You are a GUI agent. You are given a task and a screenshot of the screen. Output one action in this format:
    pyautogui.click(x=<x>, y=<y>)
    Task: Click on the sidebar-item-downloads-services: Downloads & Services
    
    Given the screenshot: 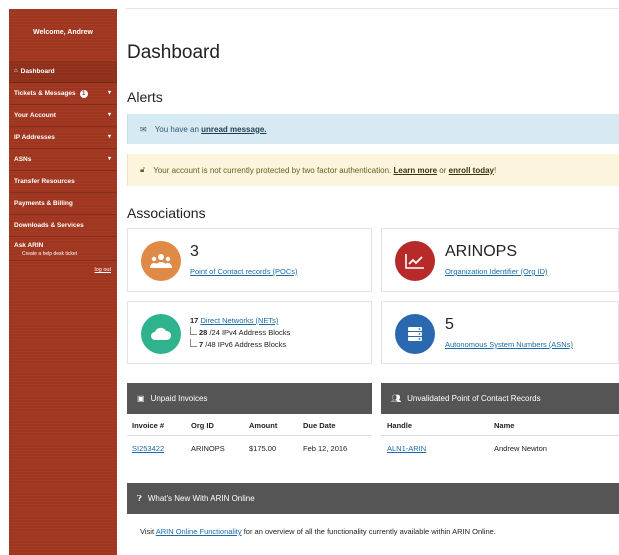 What is the action you would take?
    pyautogui.click(x=63, y=226)
    